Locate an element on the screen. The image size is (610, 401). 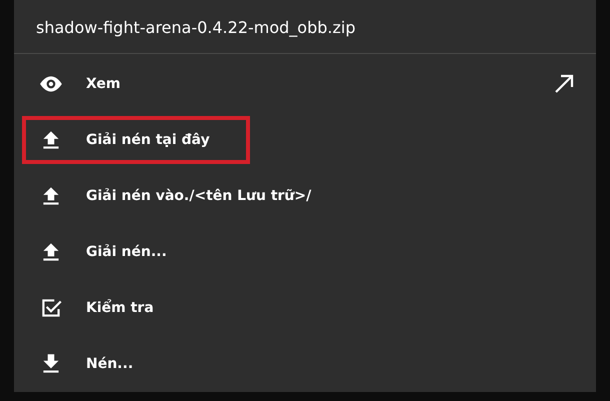
menu-item: Giải nén vào./<tên Lưu trữ>/ is located at coordinates (187, 196).